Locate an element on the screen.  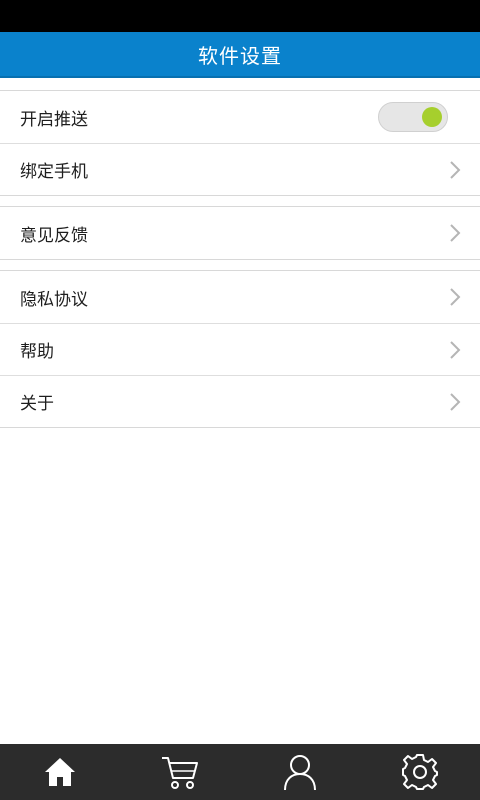
tab-settings is located at coordinates (420, 772).